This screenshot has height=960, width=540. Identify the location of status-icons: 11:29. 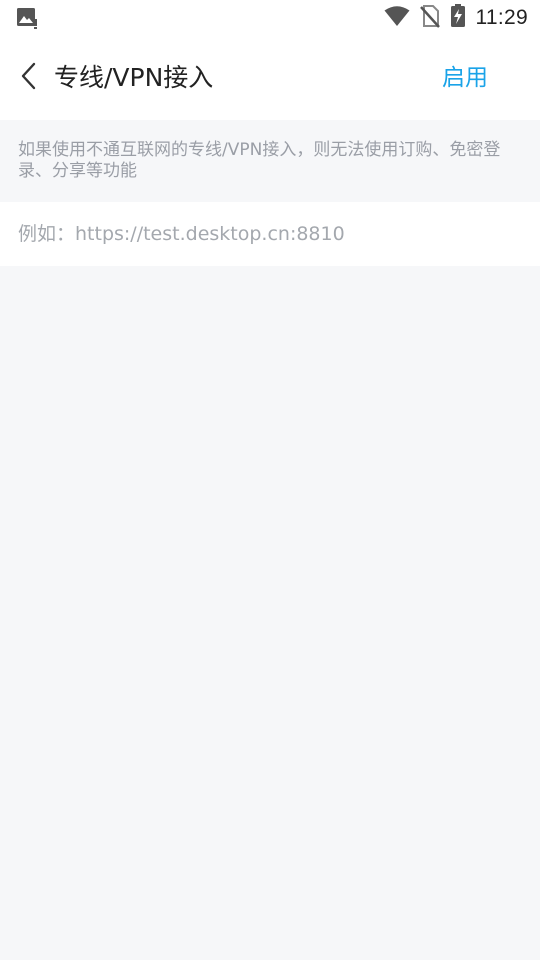
(456, 18).